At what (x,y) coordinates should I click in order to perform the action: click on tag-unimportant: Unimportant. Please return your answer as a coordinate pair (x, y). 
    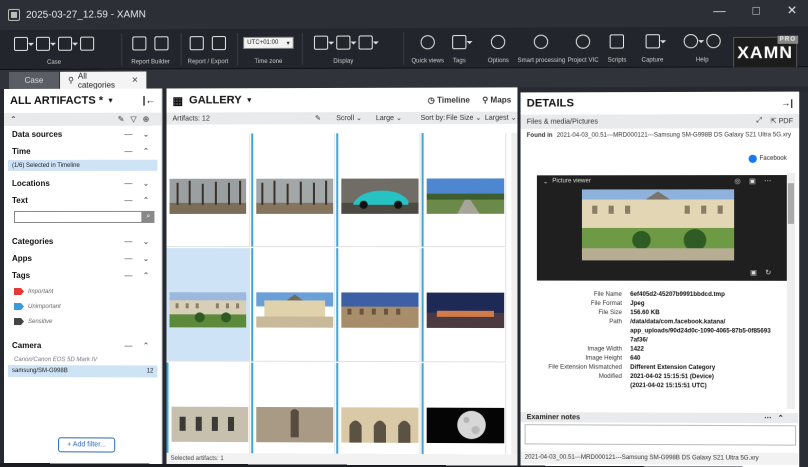
    Looking at the image, I should click on (82, 306).